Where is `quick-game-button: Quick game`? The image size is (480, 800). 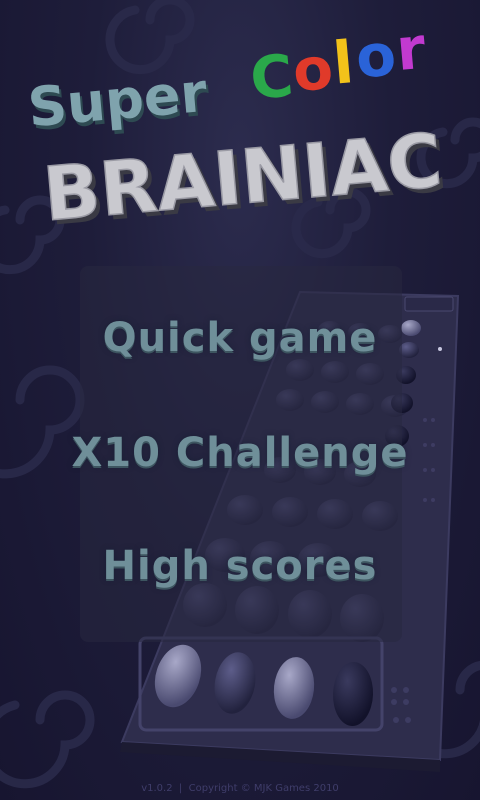 quick-game-button: Quick game is located at coordinates (240, 338).